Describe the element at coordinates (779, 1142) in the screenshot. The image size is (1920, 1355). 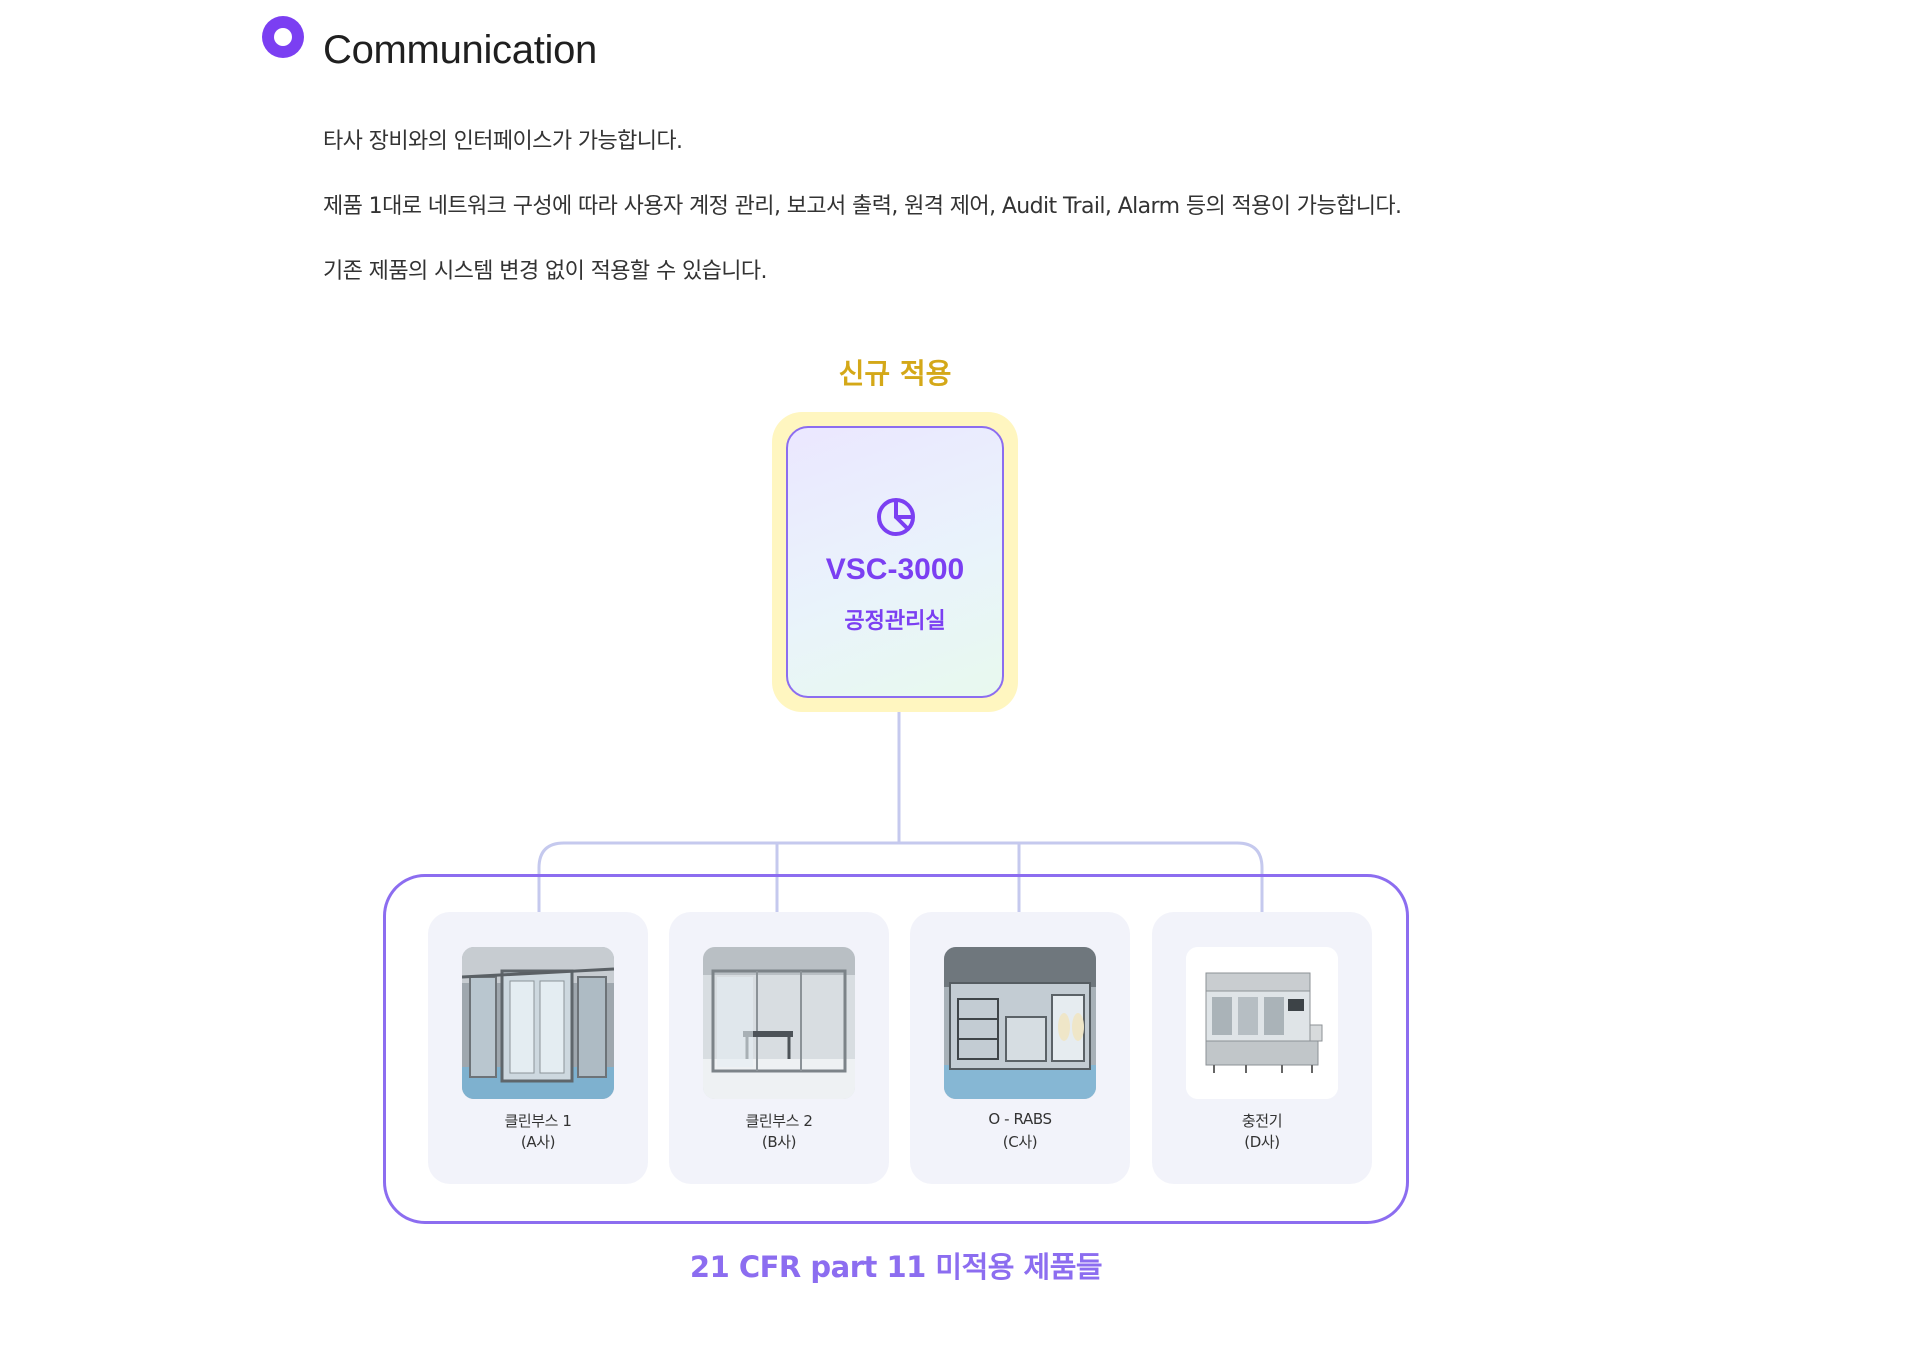
I see `device-vendor: (B사)` at that location.